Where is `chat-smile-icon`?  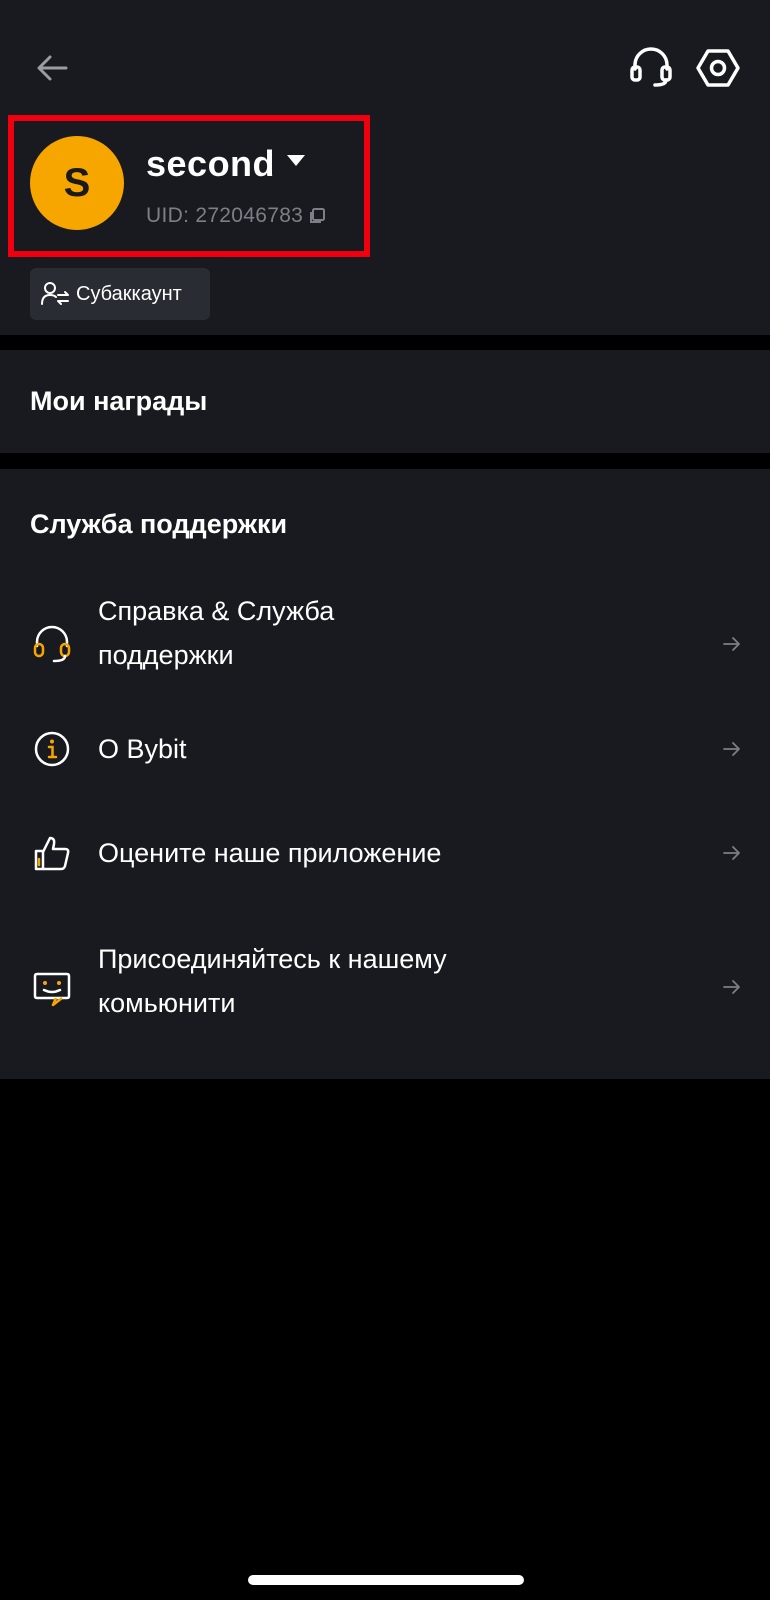 chat-smile-icon is located at coordinates (52, 989).